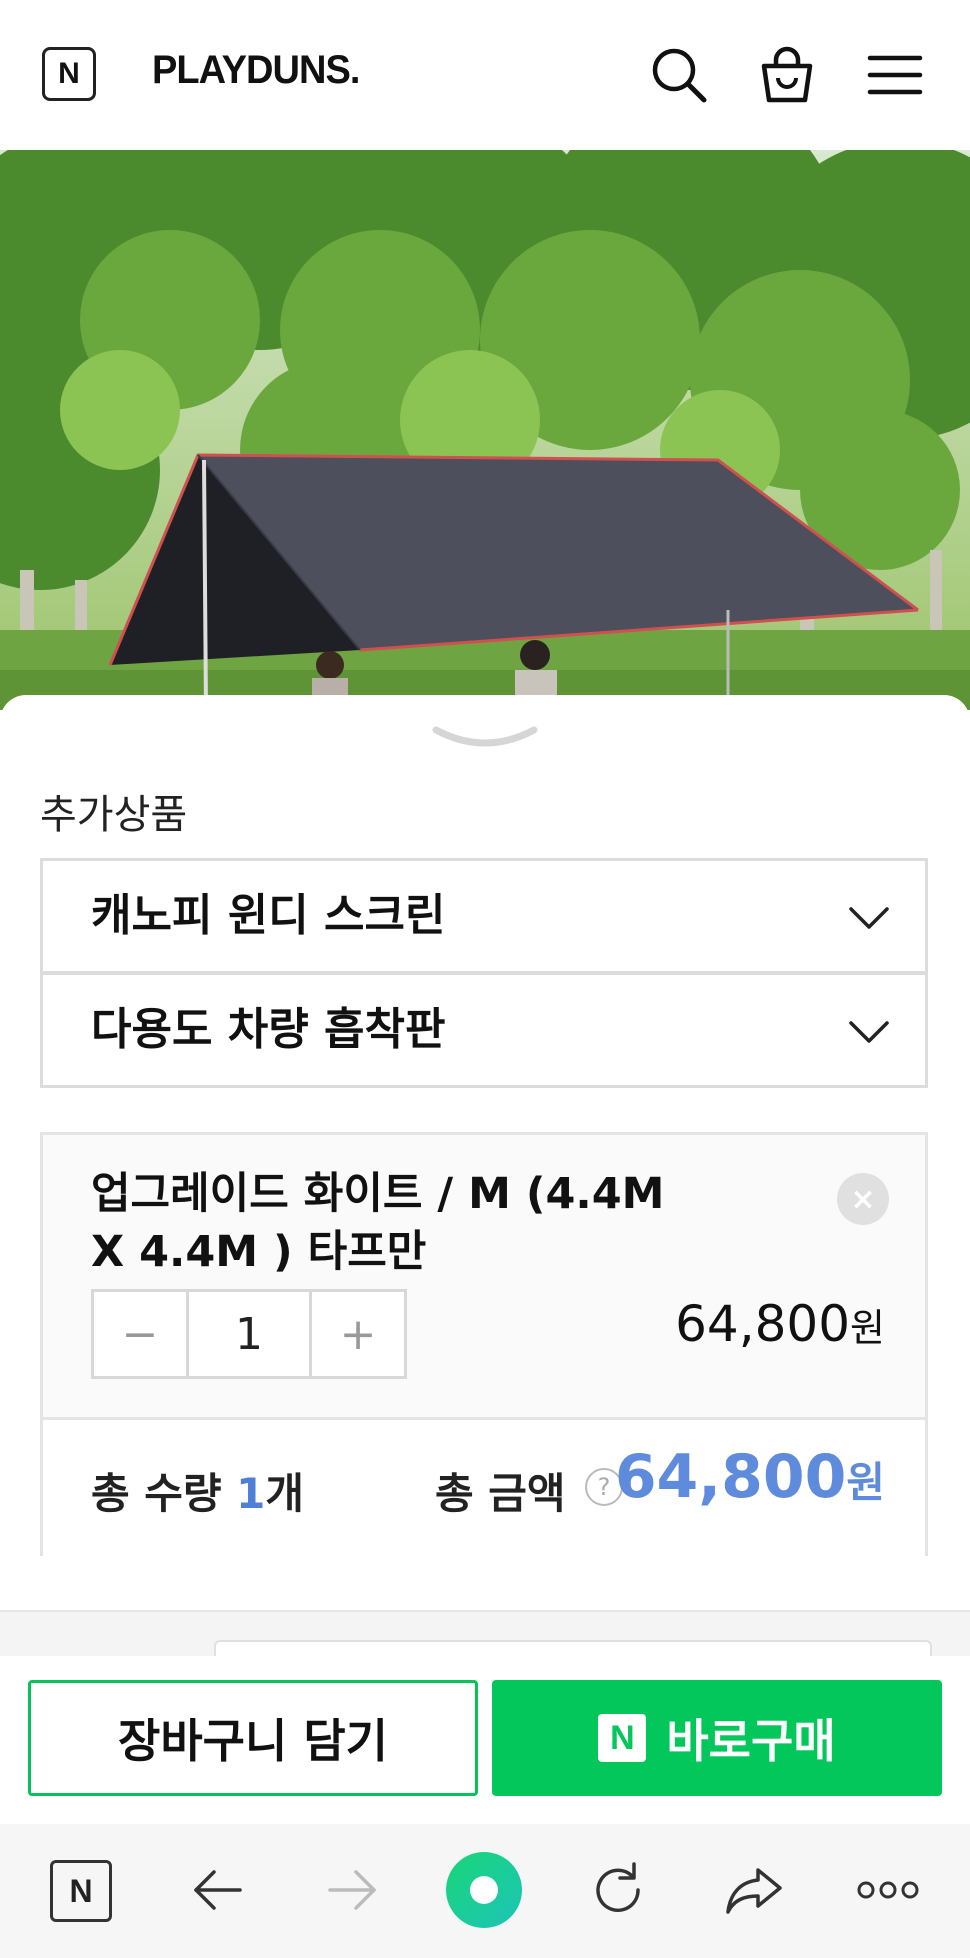 The image size is (970, 1958). I want to click on buy-now-label: 바로구매, so click(751, 1741).